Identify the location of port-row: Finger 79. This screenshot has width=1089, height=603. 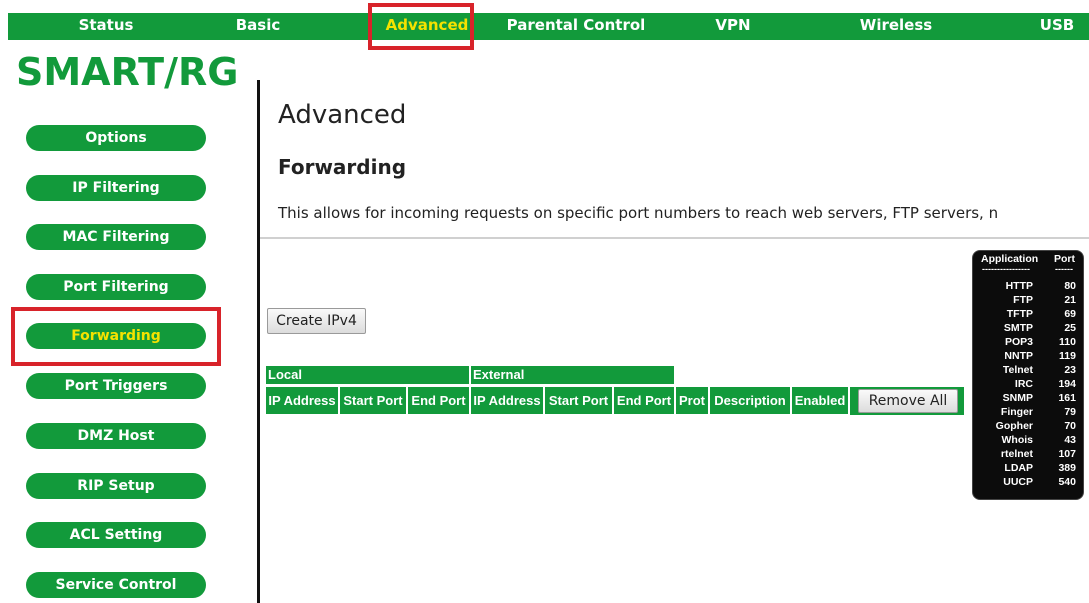
(1029, 413).